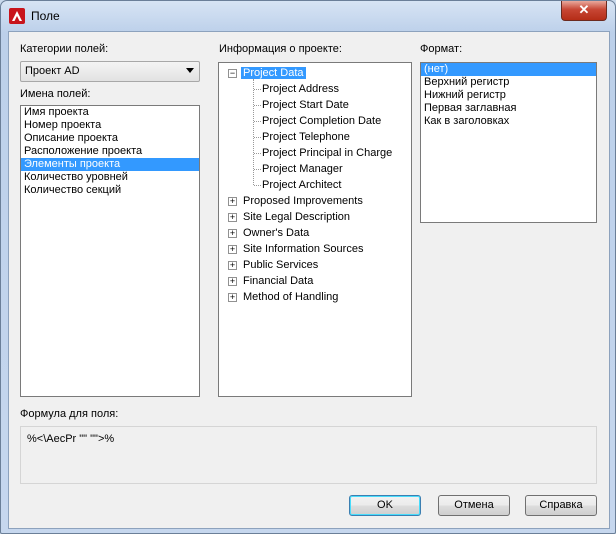  Describe the element at coordinates (474, 505) in the screenshot. I see `cancel-button: Отмена` at that location.